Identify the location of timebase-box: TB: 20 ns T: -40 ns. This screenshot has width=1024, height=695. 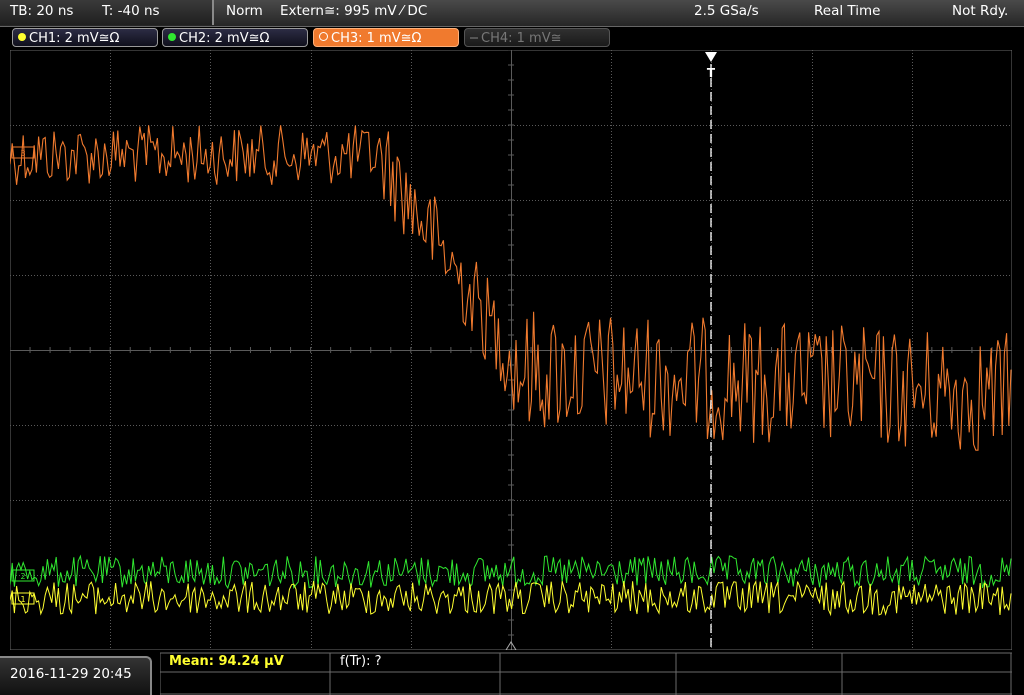
(107, 12).